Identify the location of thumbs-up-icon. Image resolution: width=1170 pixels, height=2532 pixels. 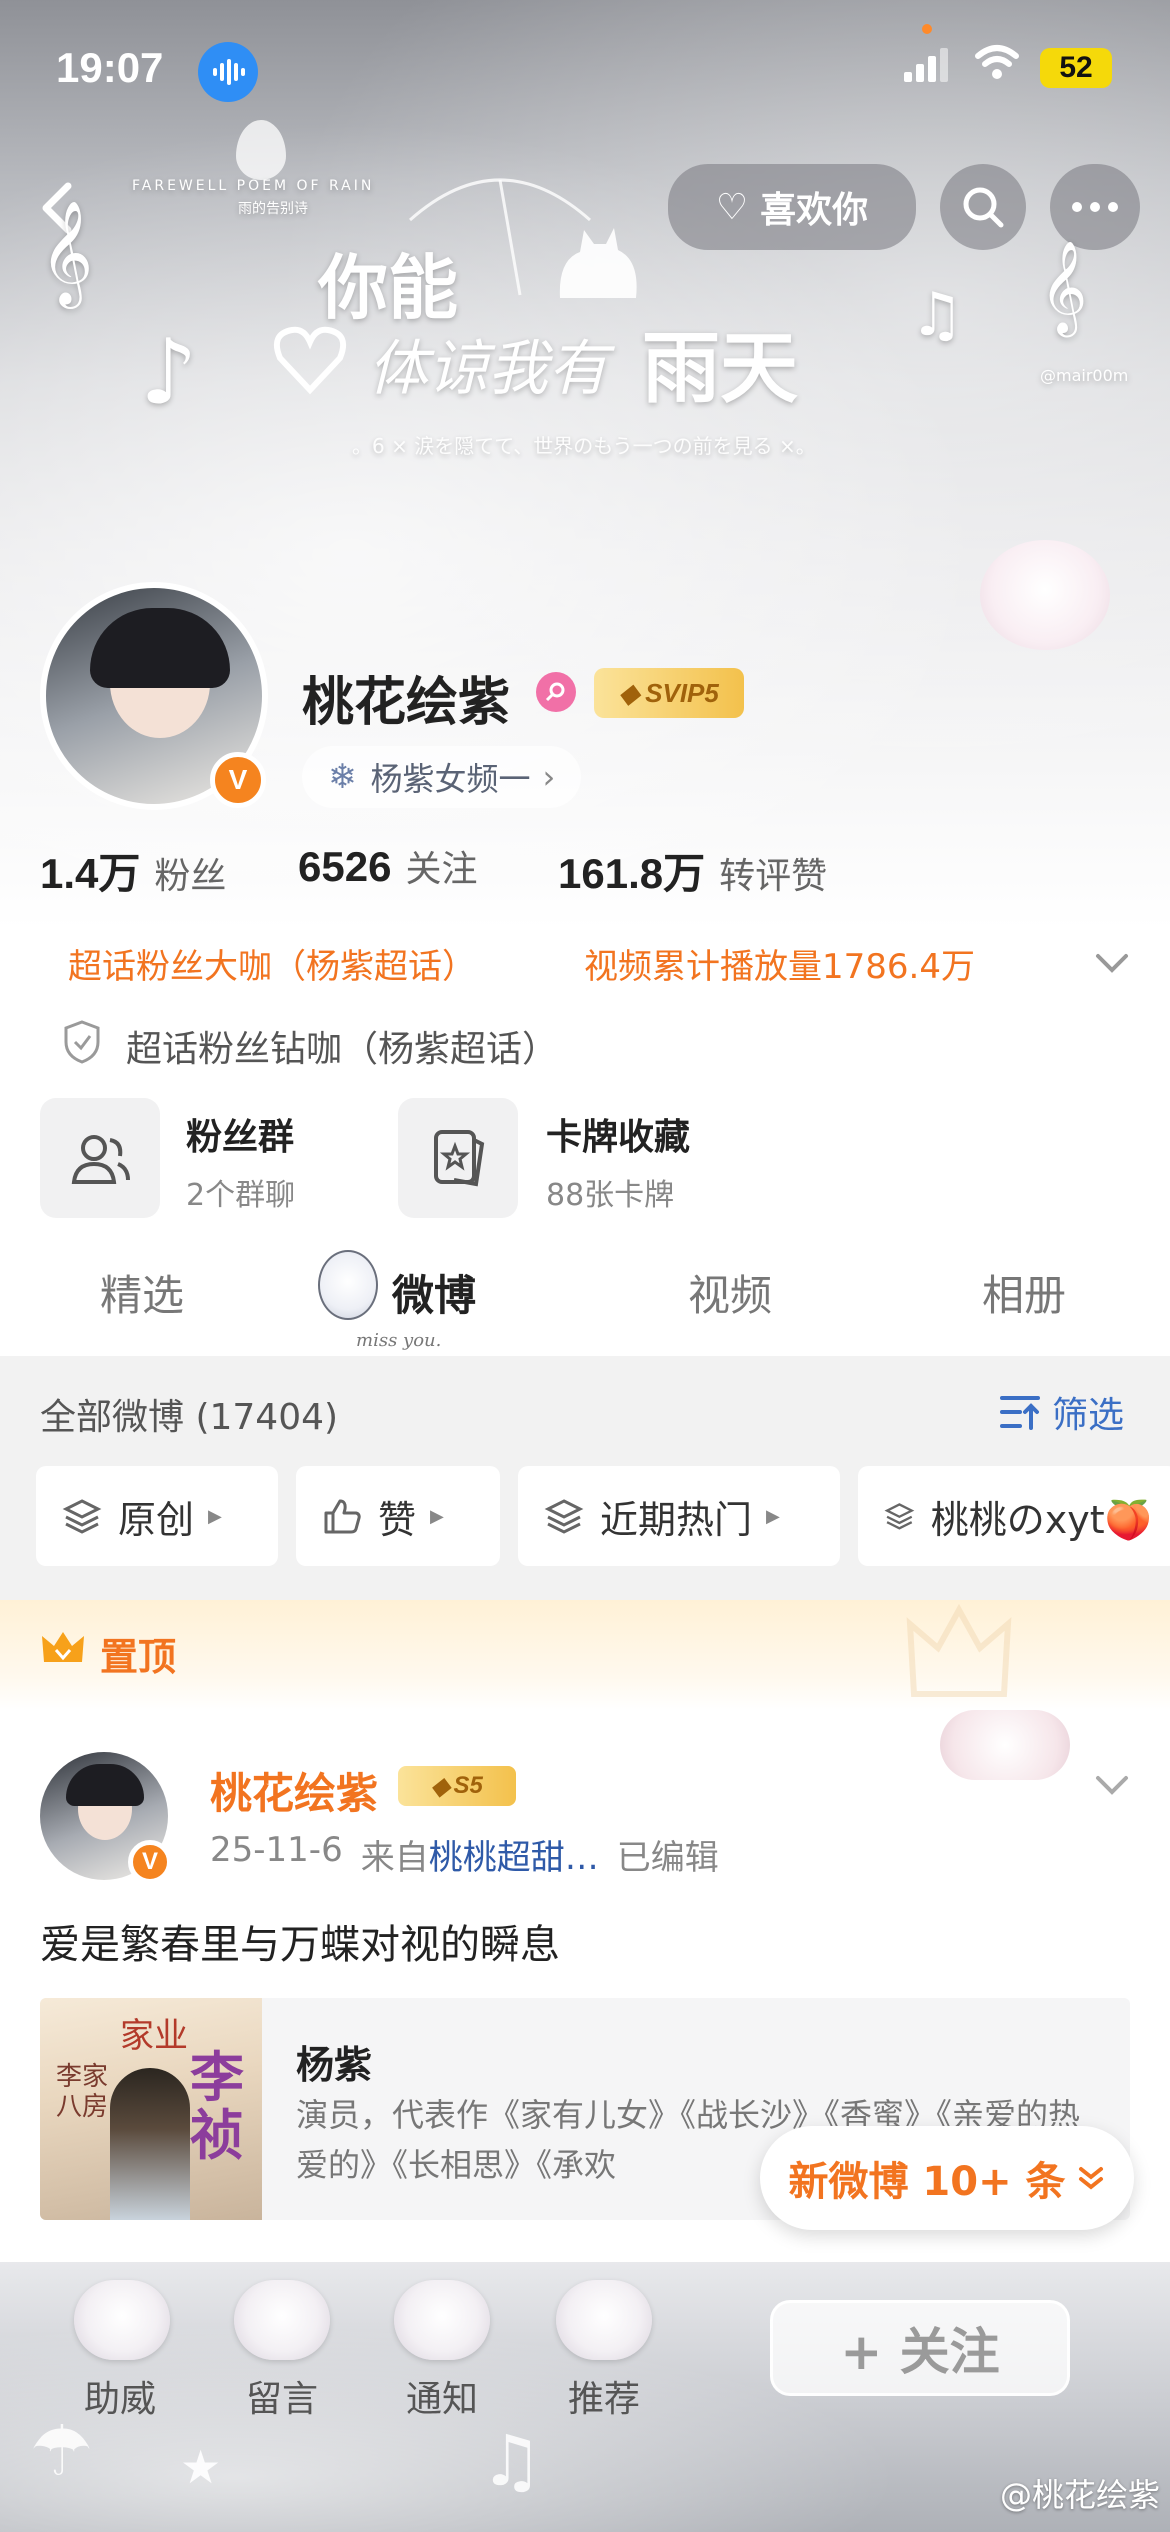
(342, 1516).